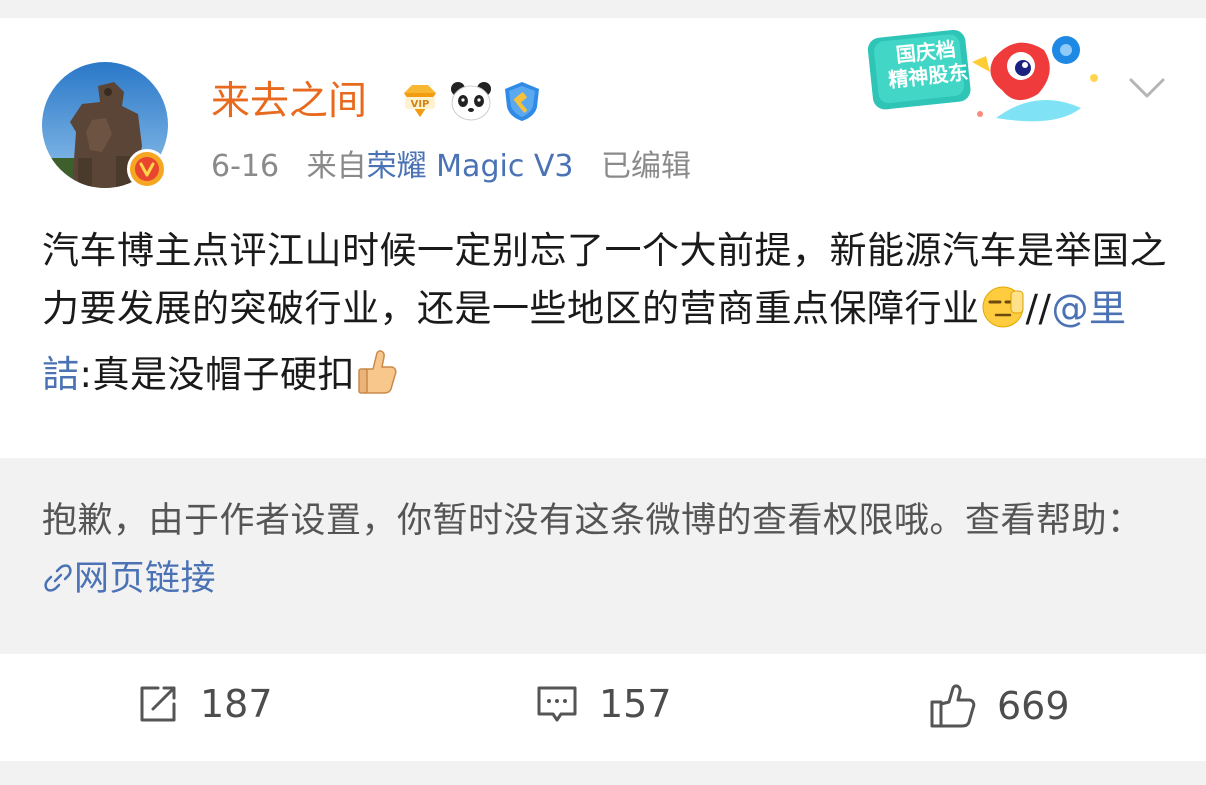  What do you see at coordinates (158, 704) in the screenshot?
I see `repost-icon` at bounding box center [158, 704].